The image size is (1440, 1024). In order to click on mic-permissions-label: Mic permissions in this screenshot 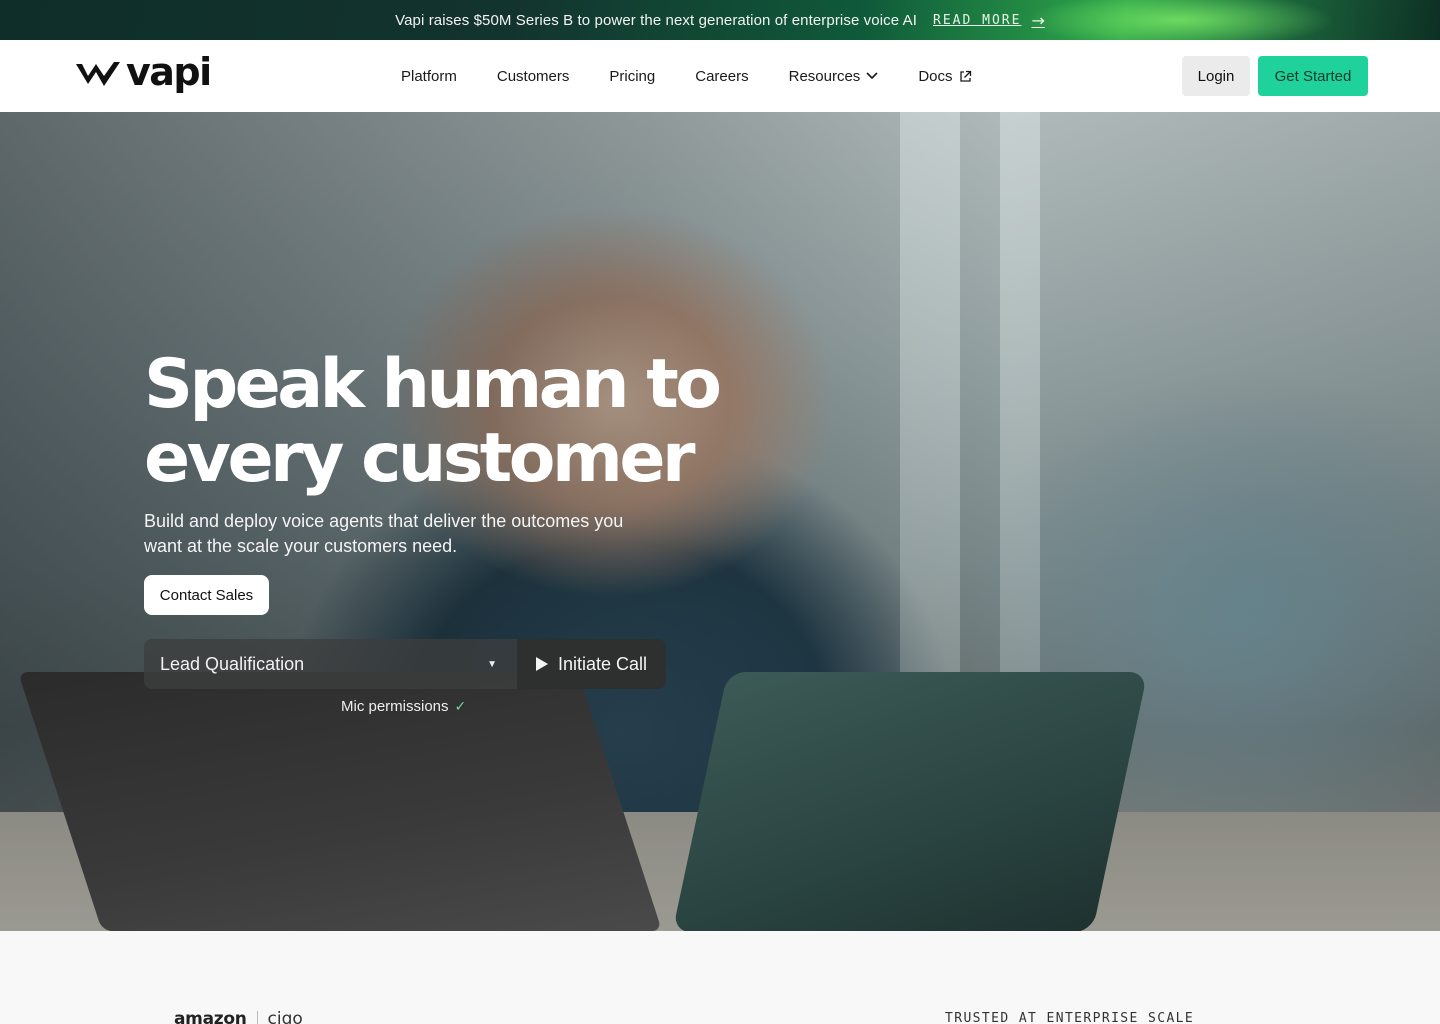, I will do `click(395, 706)`.